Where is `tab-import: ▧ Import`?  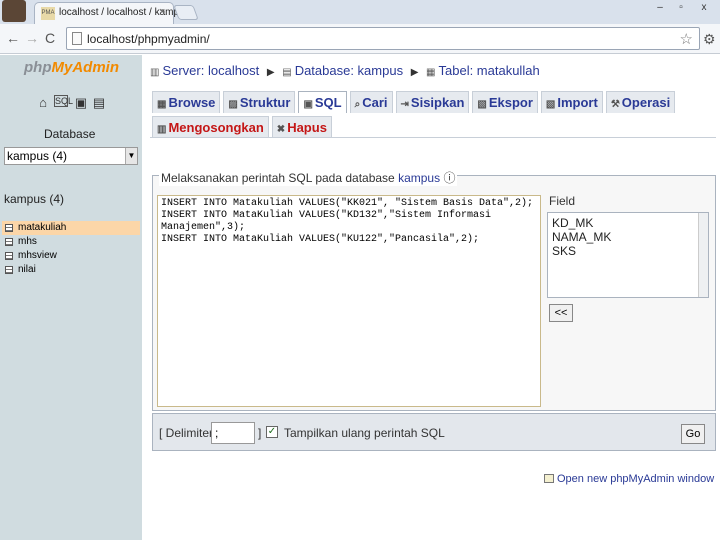
tab-import: ▧ Import is located at coordinates (571, 102).